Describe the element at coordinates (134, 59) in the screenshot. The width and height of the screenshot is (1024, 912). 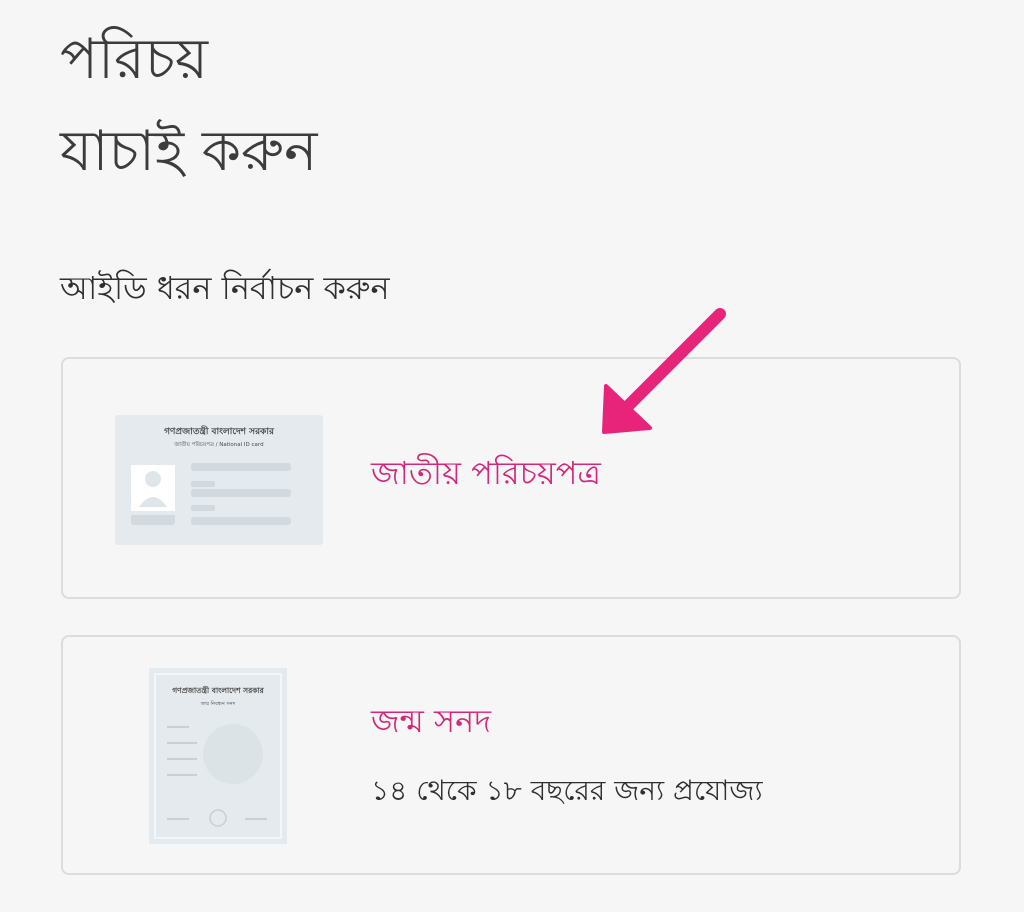
I see `page-title-line-1: পরিচয়` at that location.